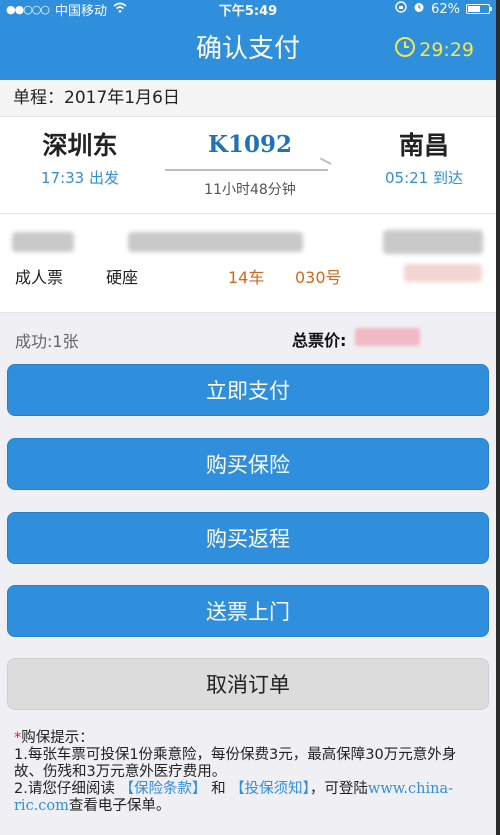 This screenshot has height=835, width=500. Describe the element at coordinates (474, 9) in the screenshot. I see `battery-level` at that location.